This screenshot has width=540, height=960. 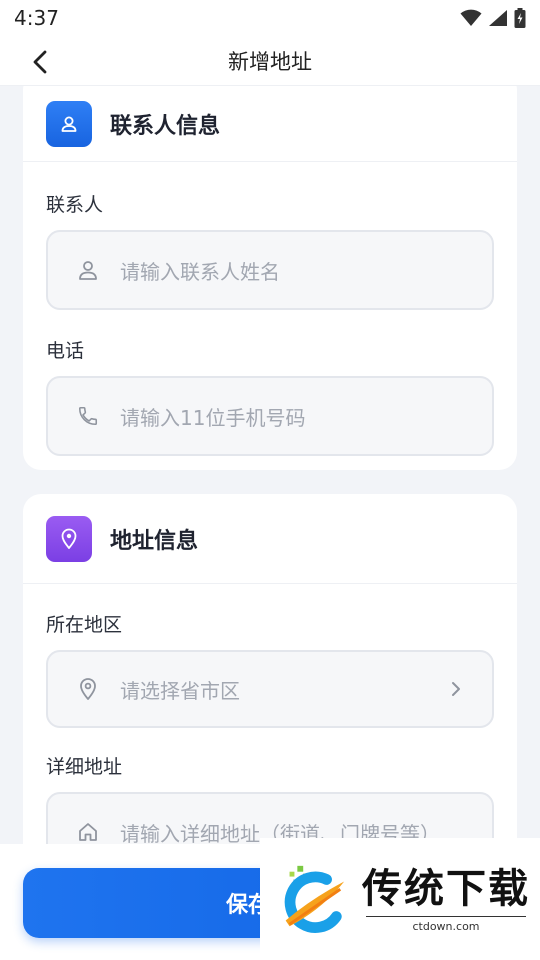 I want to click on status-icons, so click(x=493, y=18).